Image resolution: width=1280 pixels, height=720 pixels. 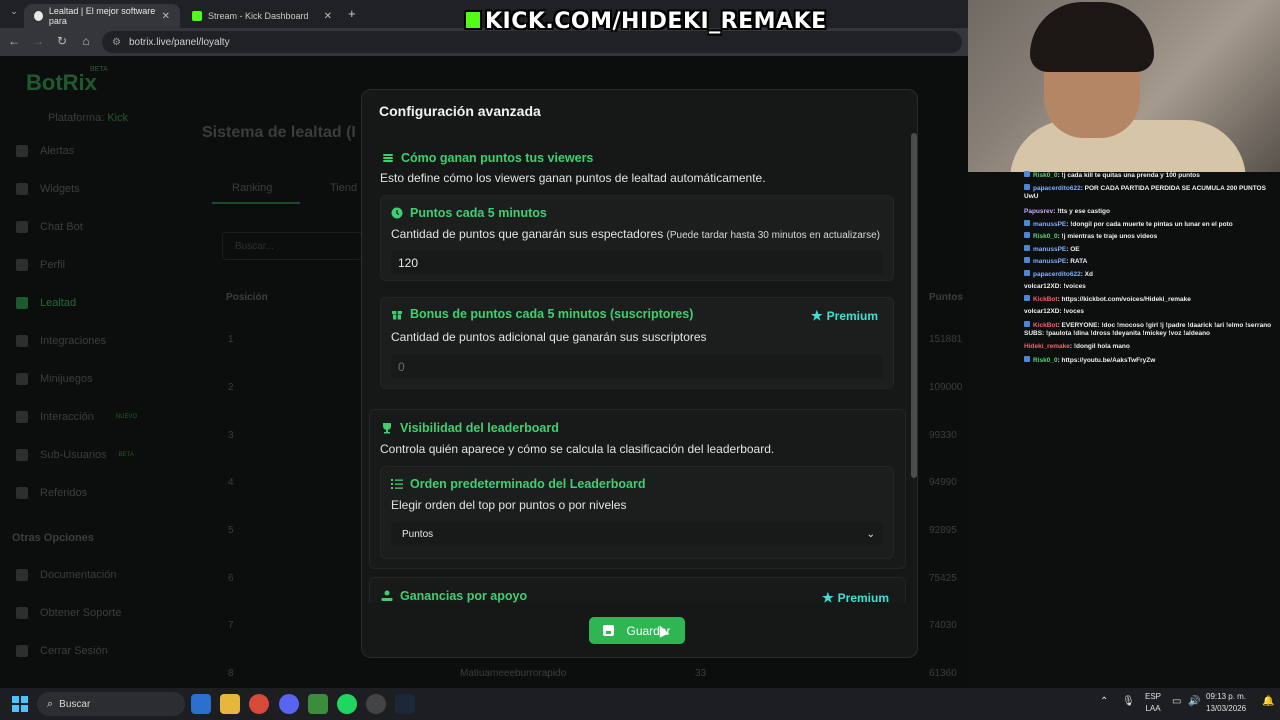 What do you see at coordinates (231, 578) in the screenshot?
I see `rank-position: 6` at bounding box center [231, 578].